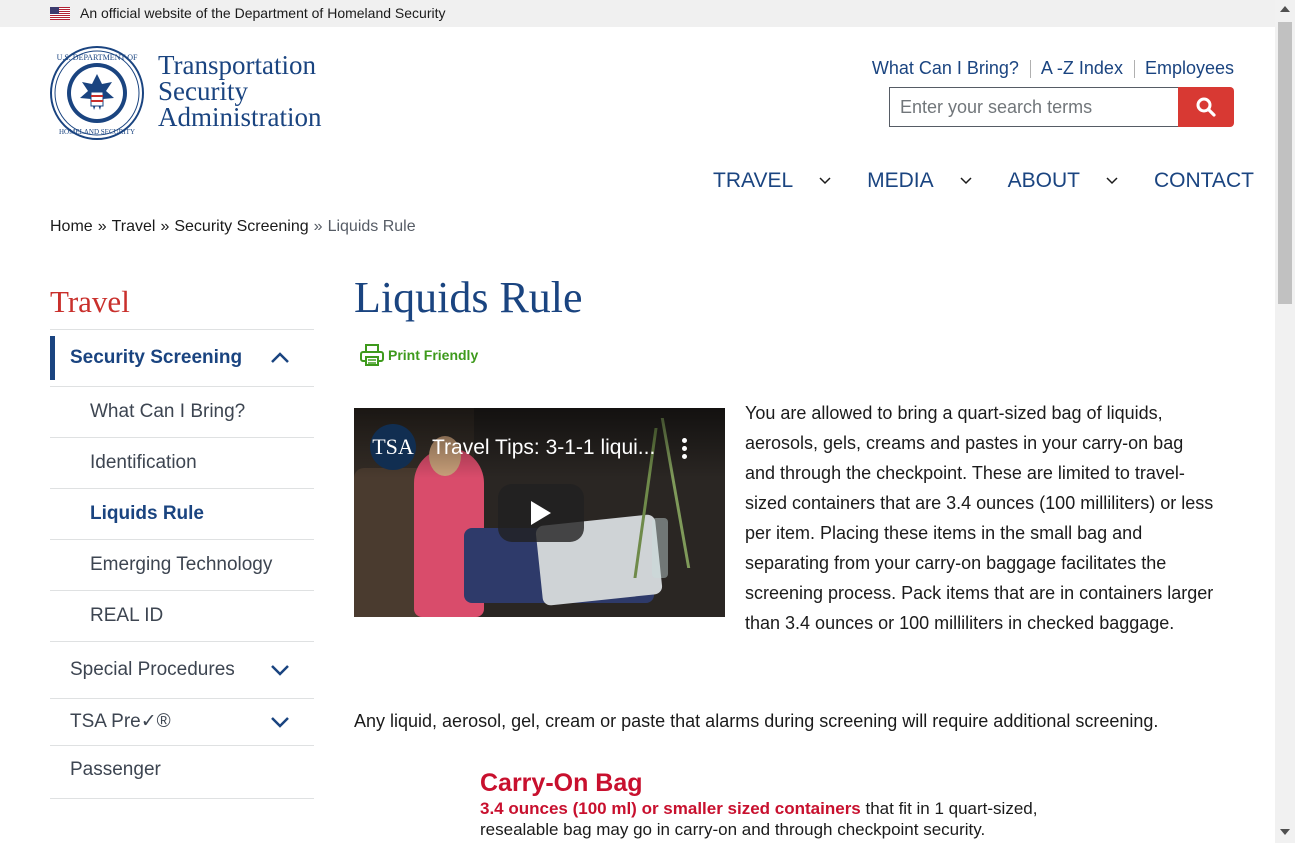 The image size is (1295, 843). I want to click on scrollbar-thumb, so click(1285, 163).